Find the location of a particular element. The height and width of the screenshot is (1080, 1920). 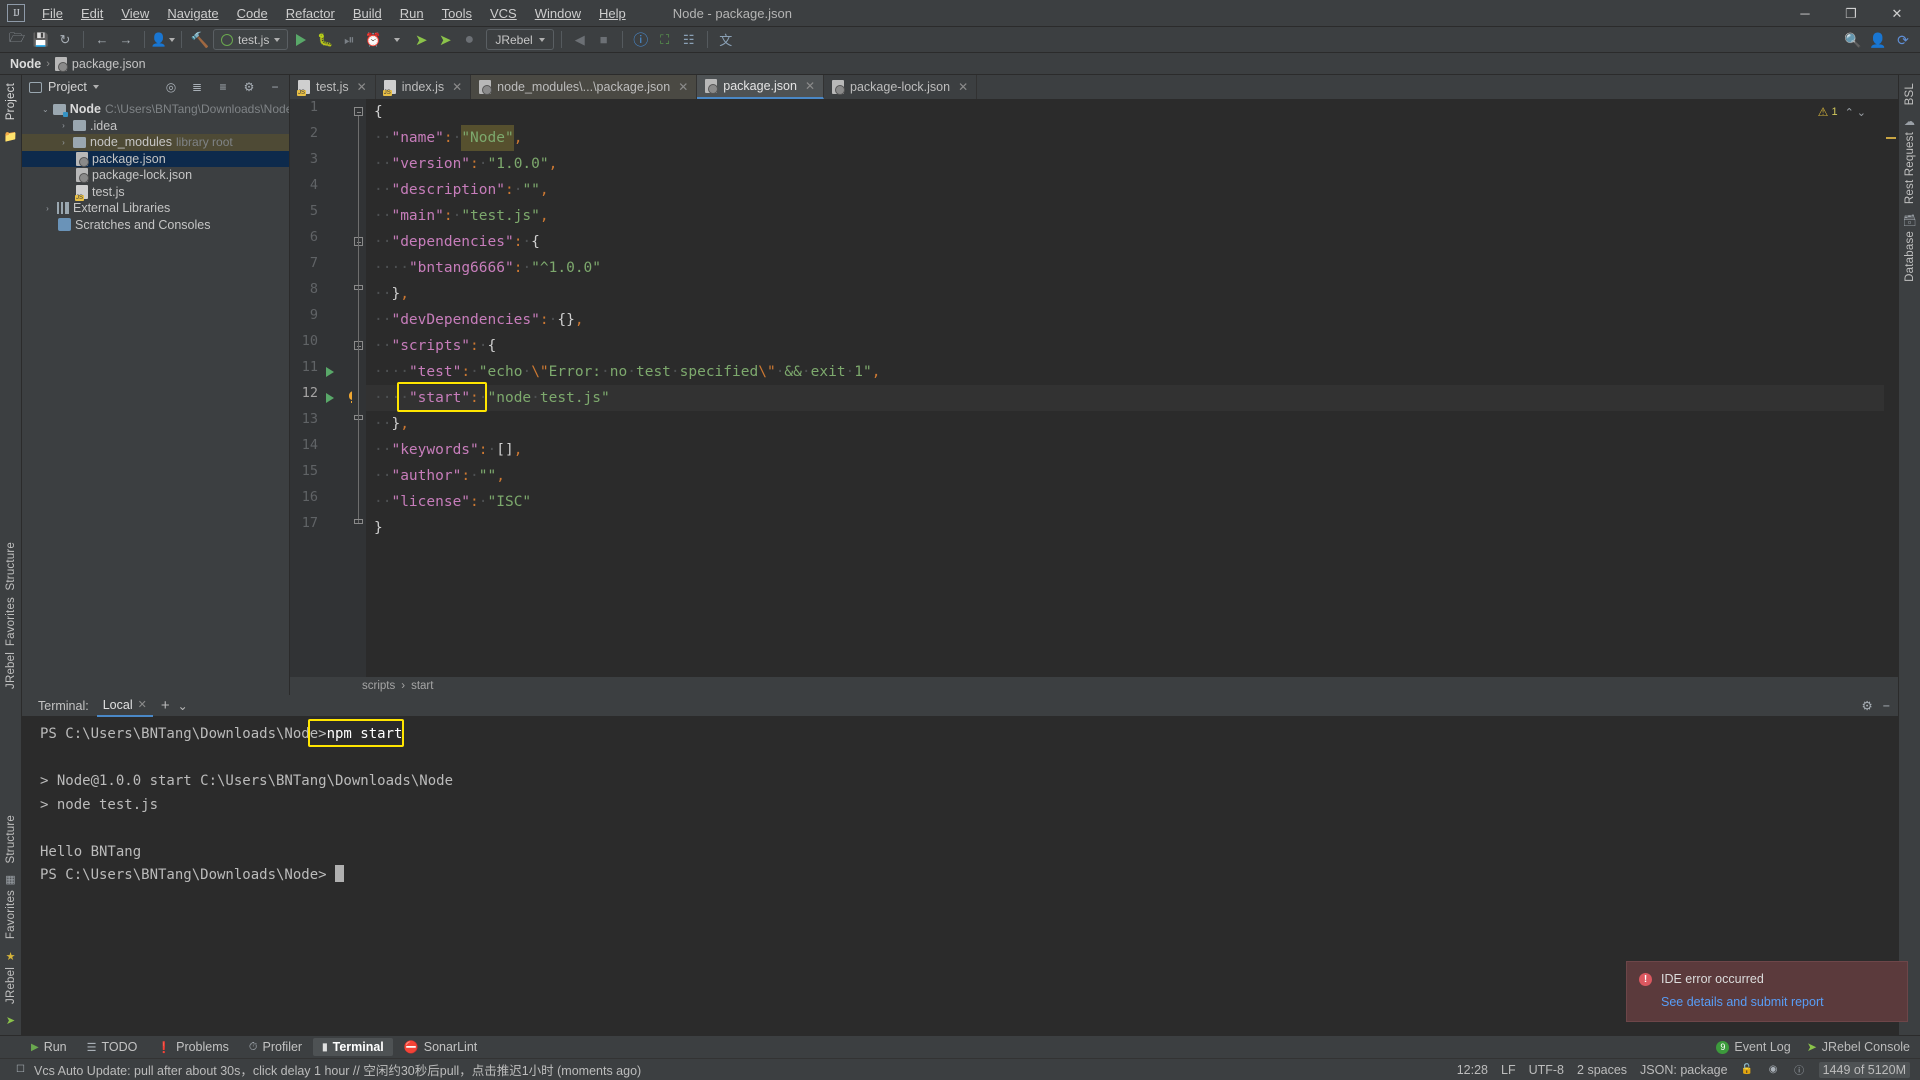

updates-icon: ⟳ is located at coordinates (1903, 40).